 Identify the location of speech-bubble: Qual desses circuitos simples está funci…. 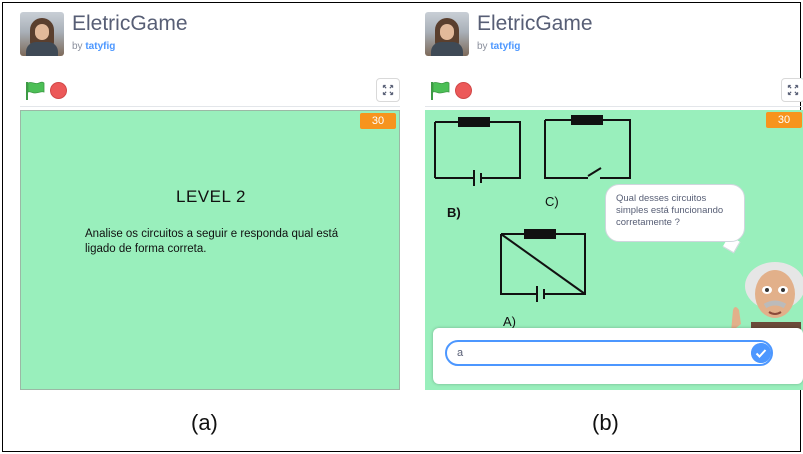
(675, 213).